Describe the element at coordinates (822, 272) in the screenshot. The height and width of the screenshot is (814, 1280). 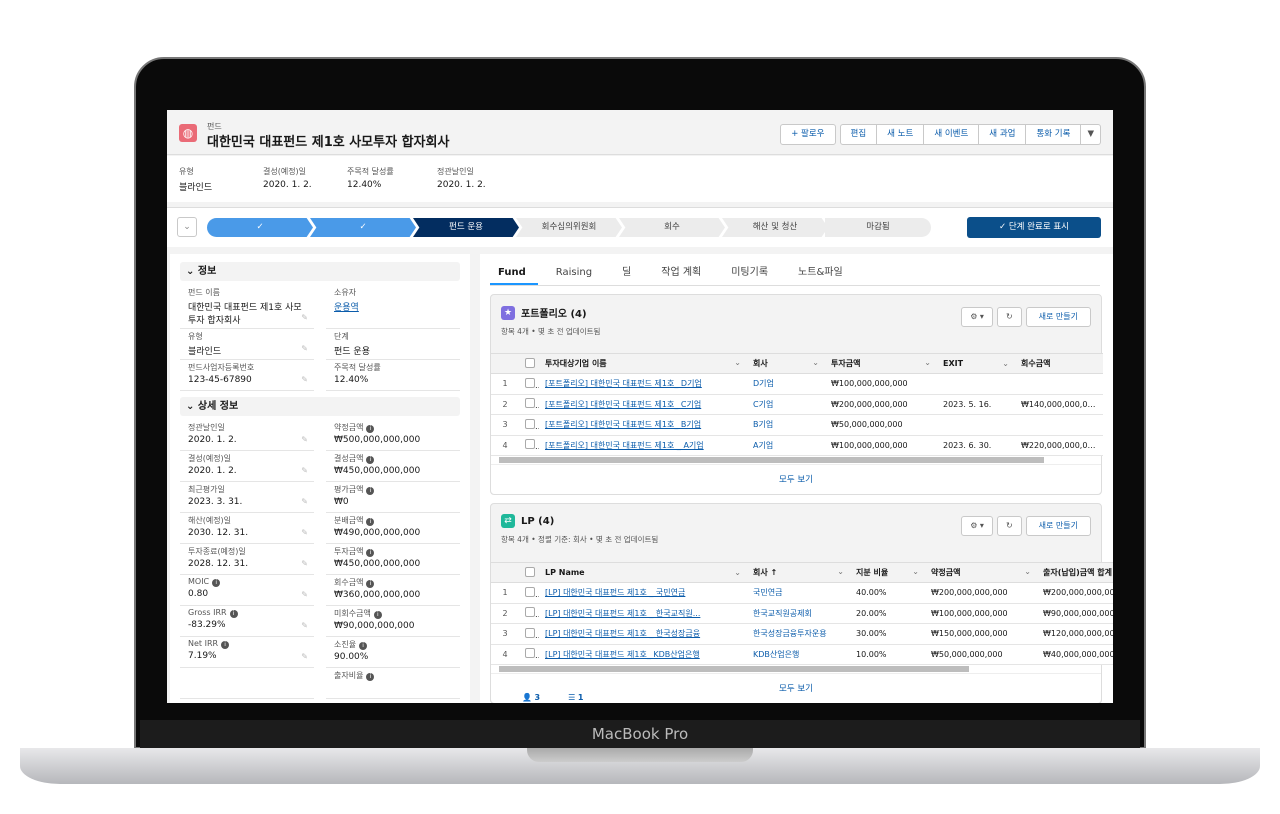
I see `tab: 노트&파일` at that location.